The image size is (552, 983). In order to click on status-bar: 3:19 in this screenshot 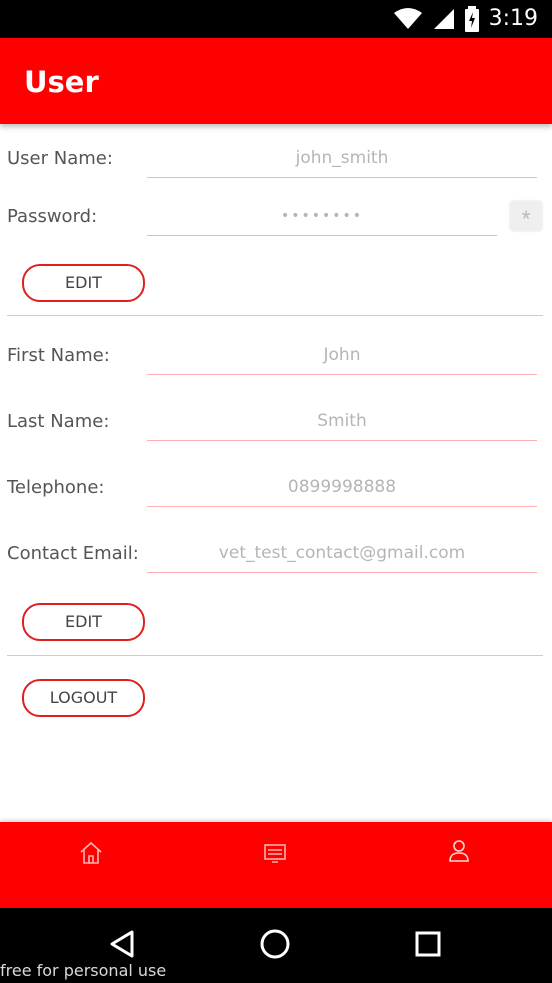, I will do `click(276, 19)`.